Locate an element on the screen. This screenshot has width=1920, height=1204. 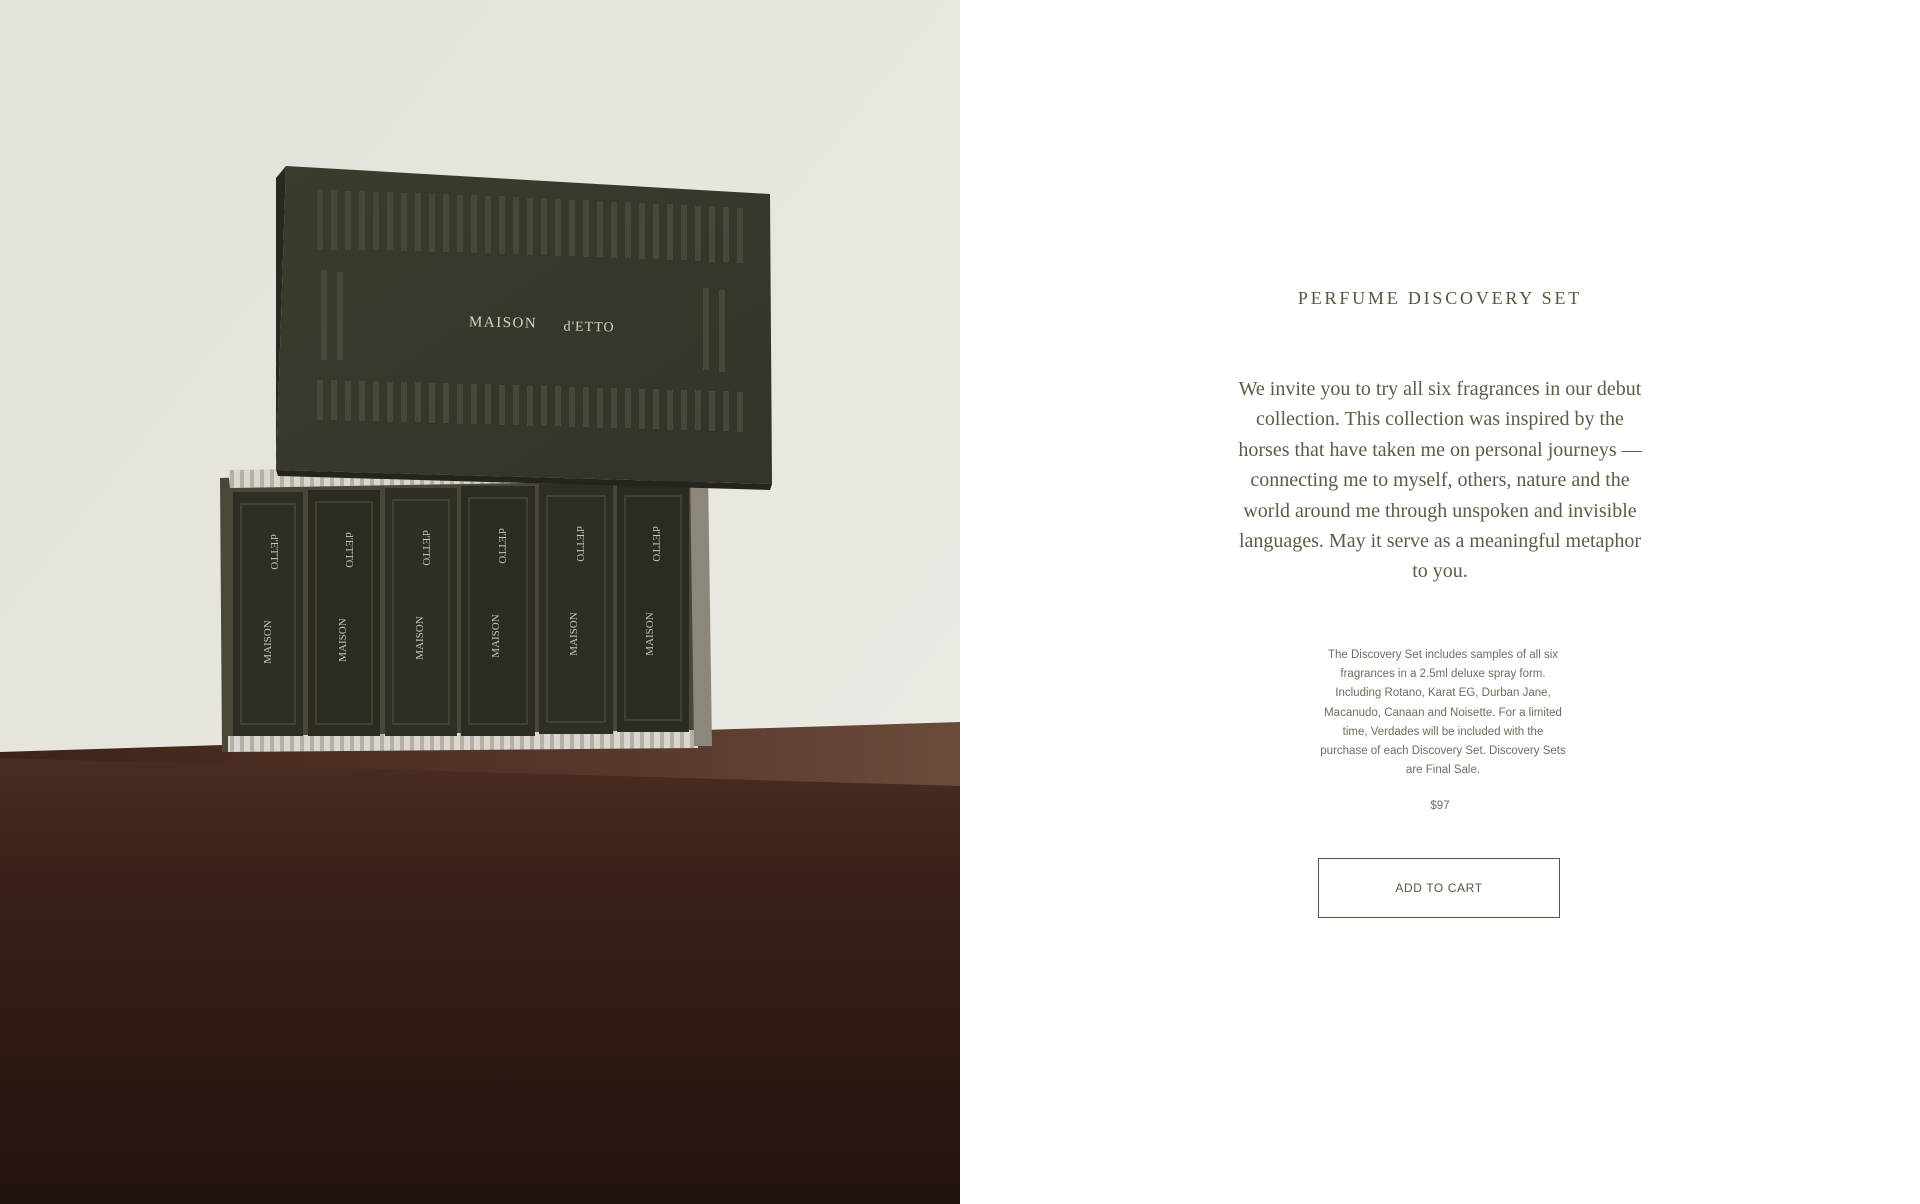
product-title: PERFUME DISCOVERY SET is located at coordinates (1440, 298).